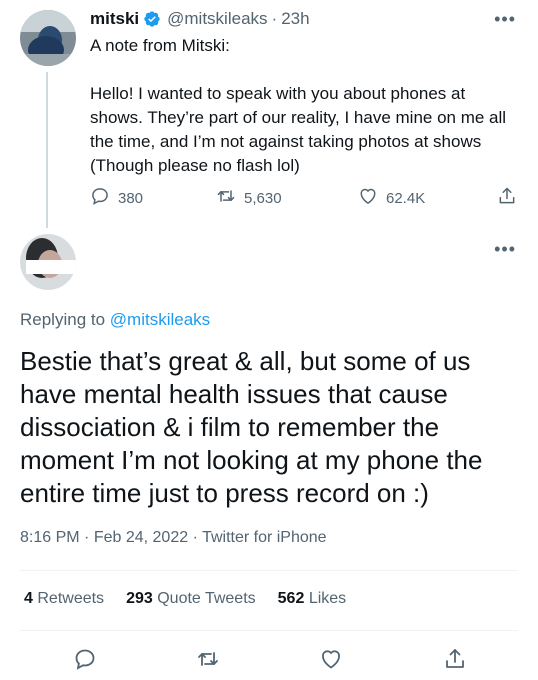 The image size is (538, 680). I want to click on share-button, so click(507, 198).